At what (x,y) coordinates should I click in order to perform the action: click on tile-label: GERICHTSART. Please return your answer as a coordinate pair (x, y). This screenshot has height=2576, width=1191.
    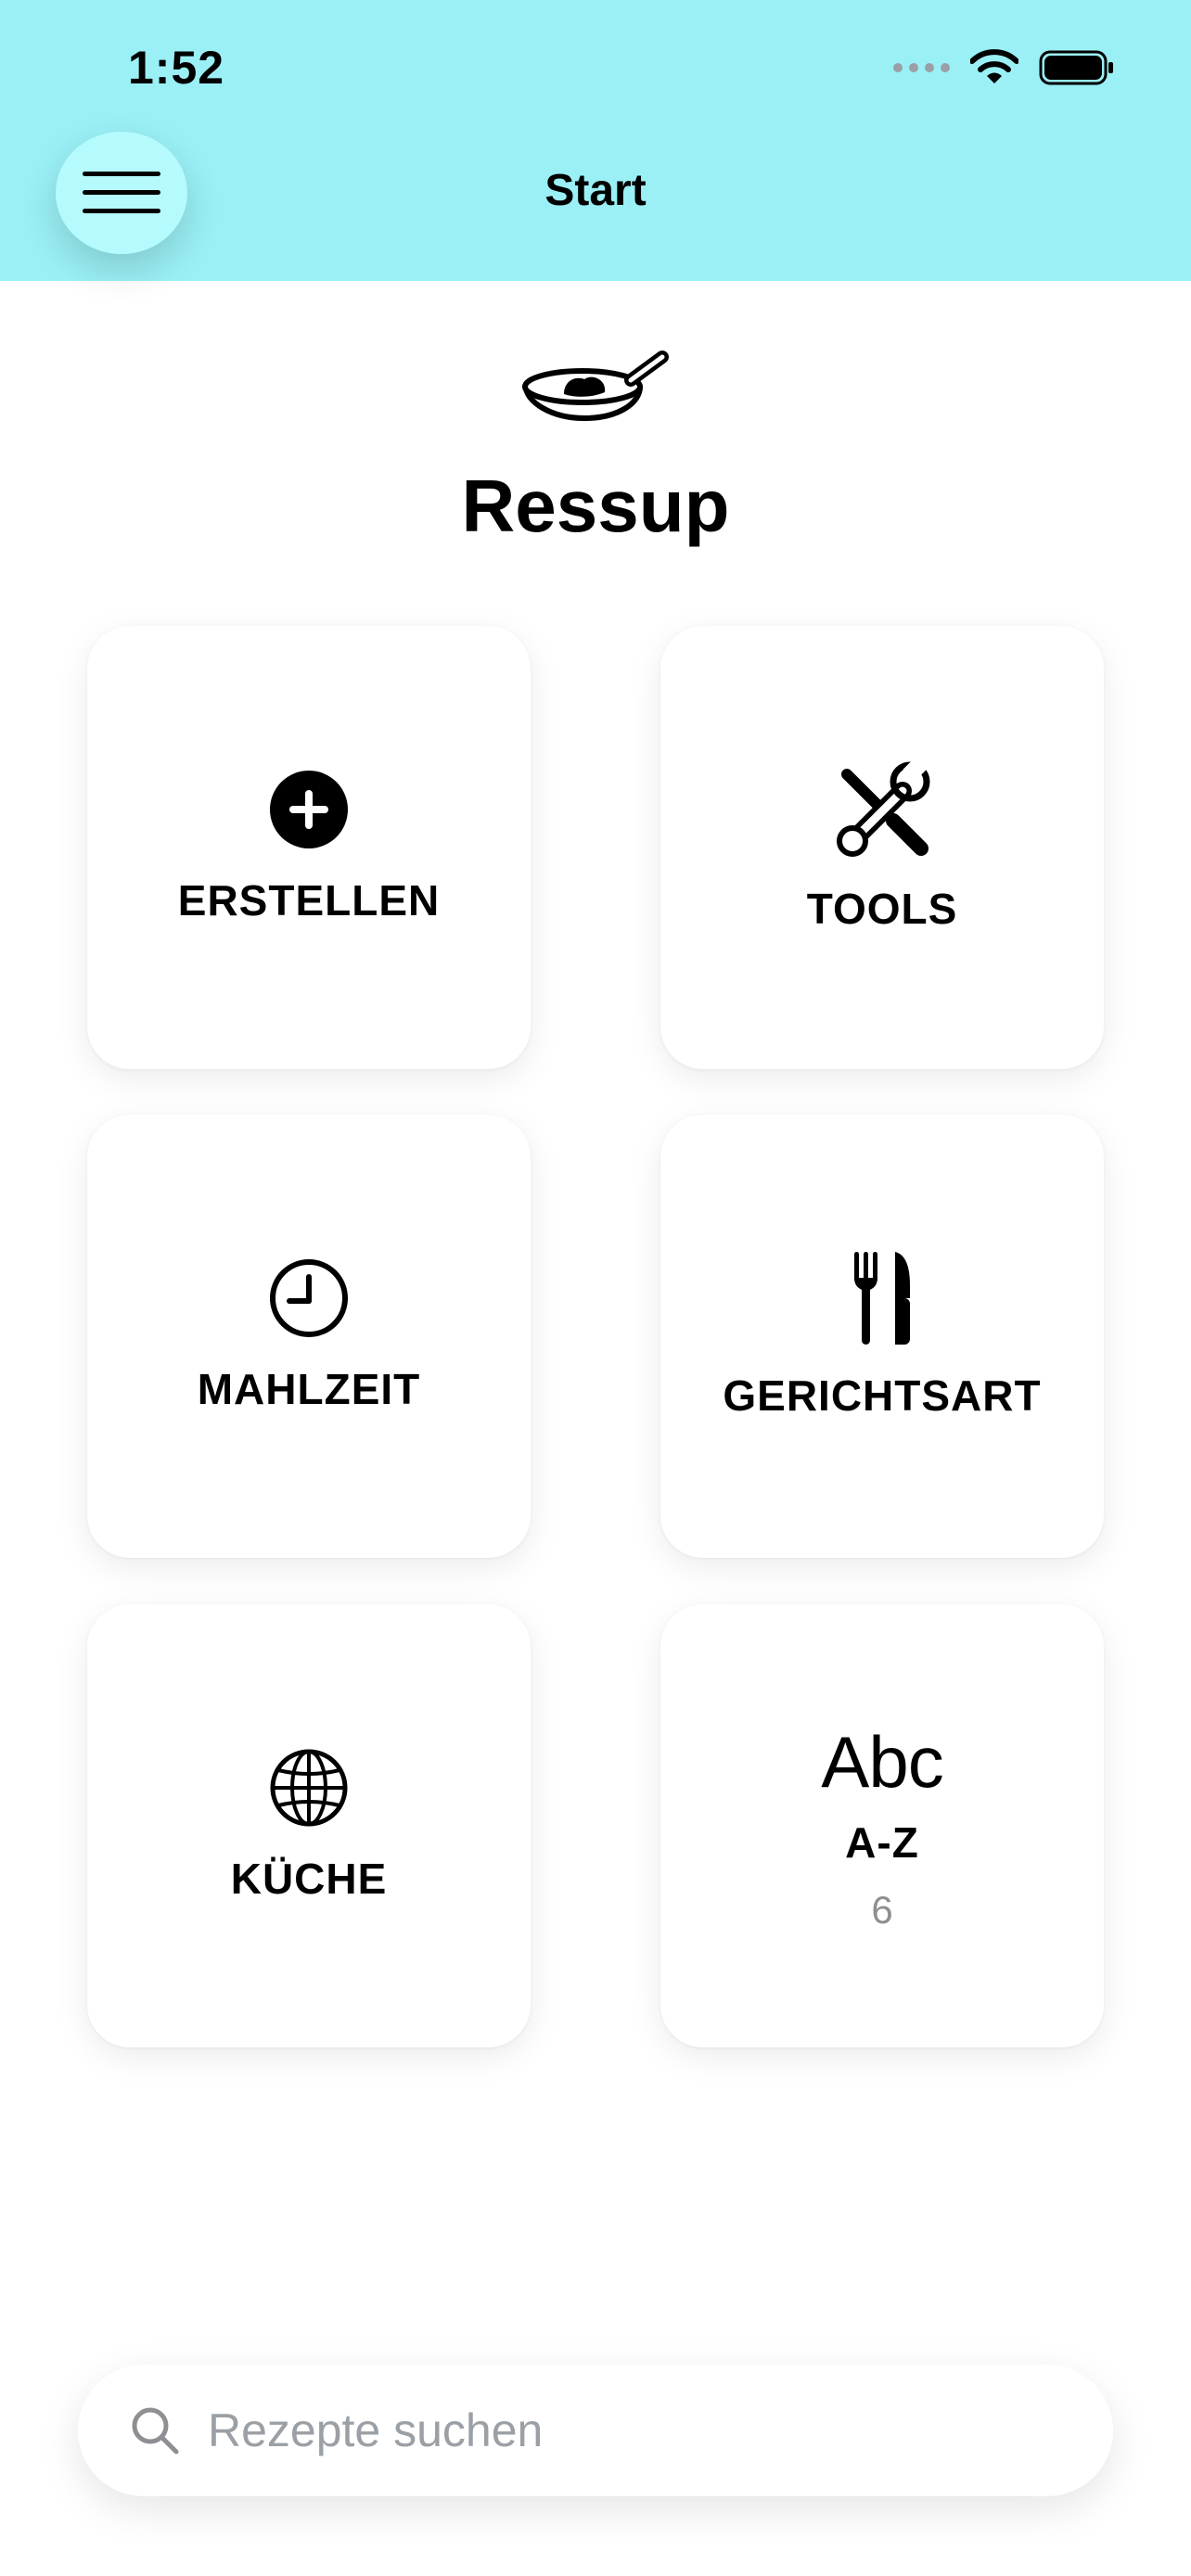
    Looking at the image, I should click on (882, 1396).